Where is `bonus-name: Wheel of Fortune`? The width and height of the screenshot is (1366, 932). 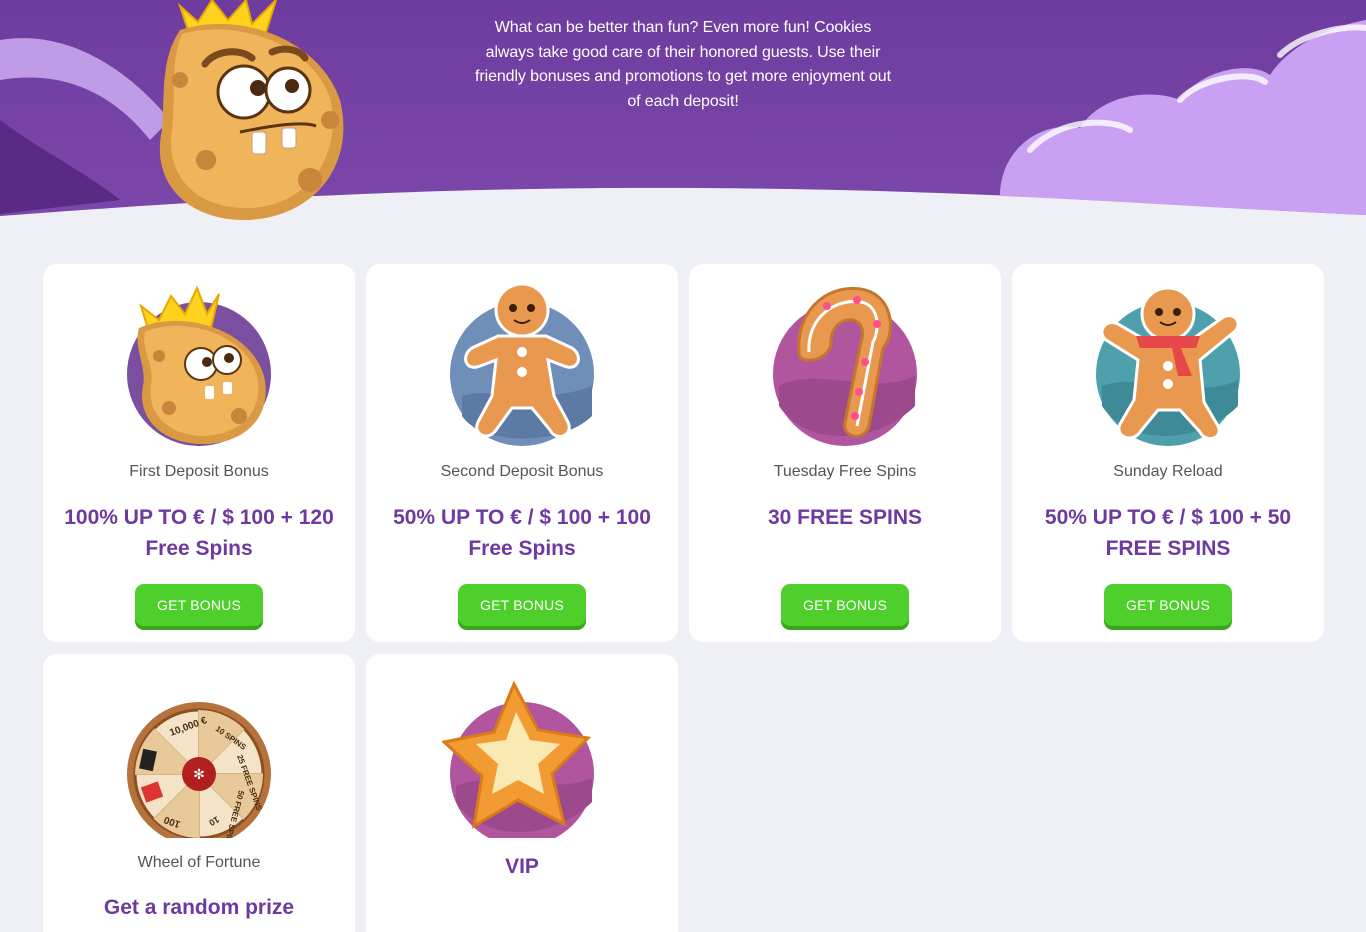 bonus-name: Wheel of Fortune is located at coordinates (199, 862).